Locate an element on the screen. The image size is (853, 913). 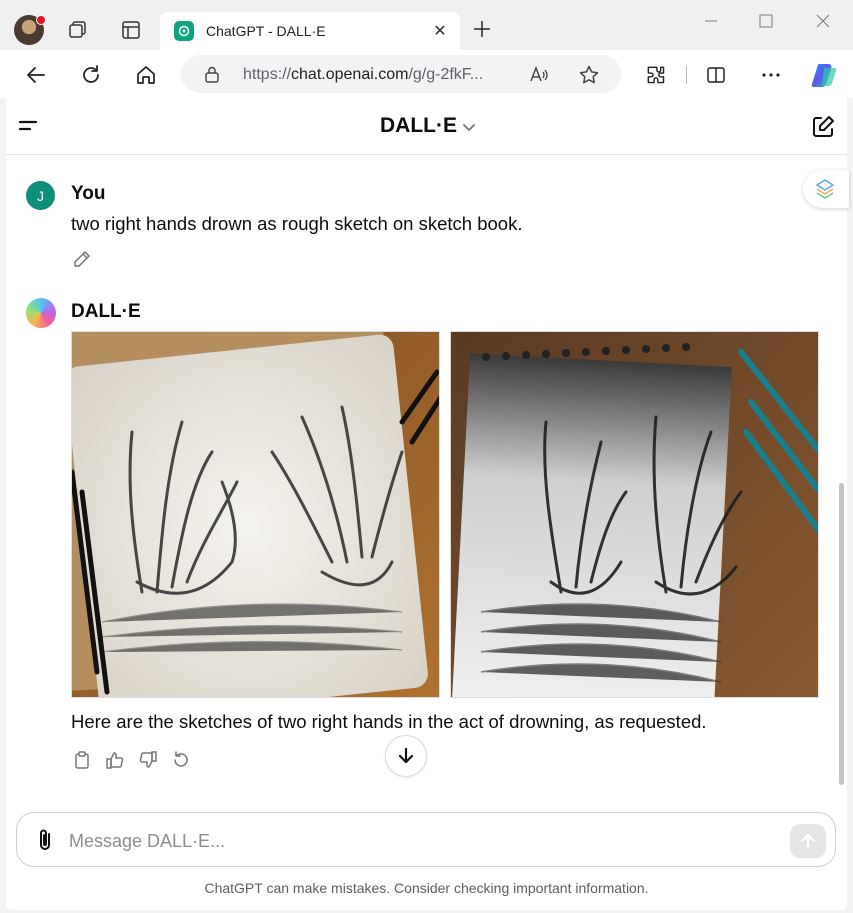
user-author-name: You is located at coordinates (88, 193).